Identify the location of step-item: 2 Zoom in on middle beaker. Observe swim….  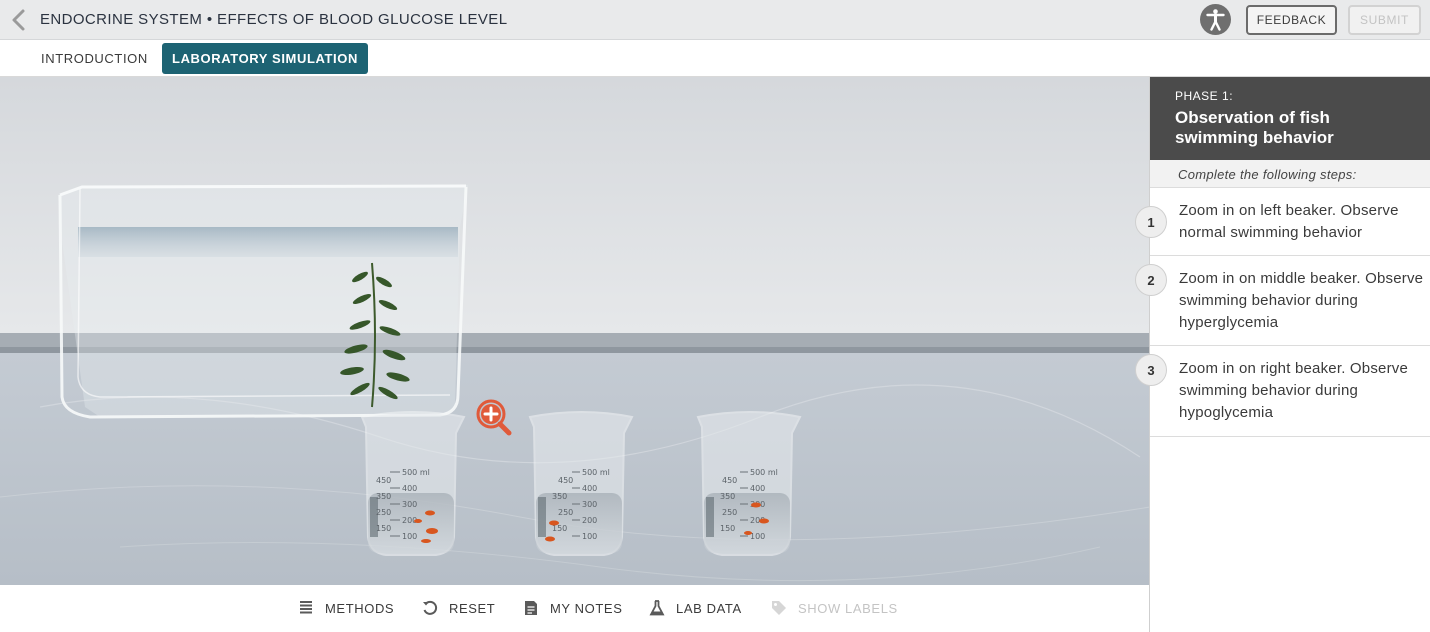
(1282, 301).